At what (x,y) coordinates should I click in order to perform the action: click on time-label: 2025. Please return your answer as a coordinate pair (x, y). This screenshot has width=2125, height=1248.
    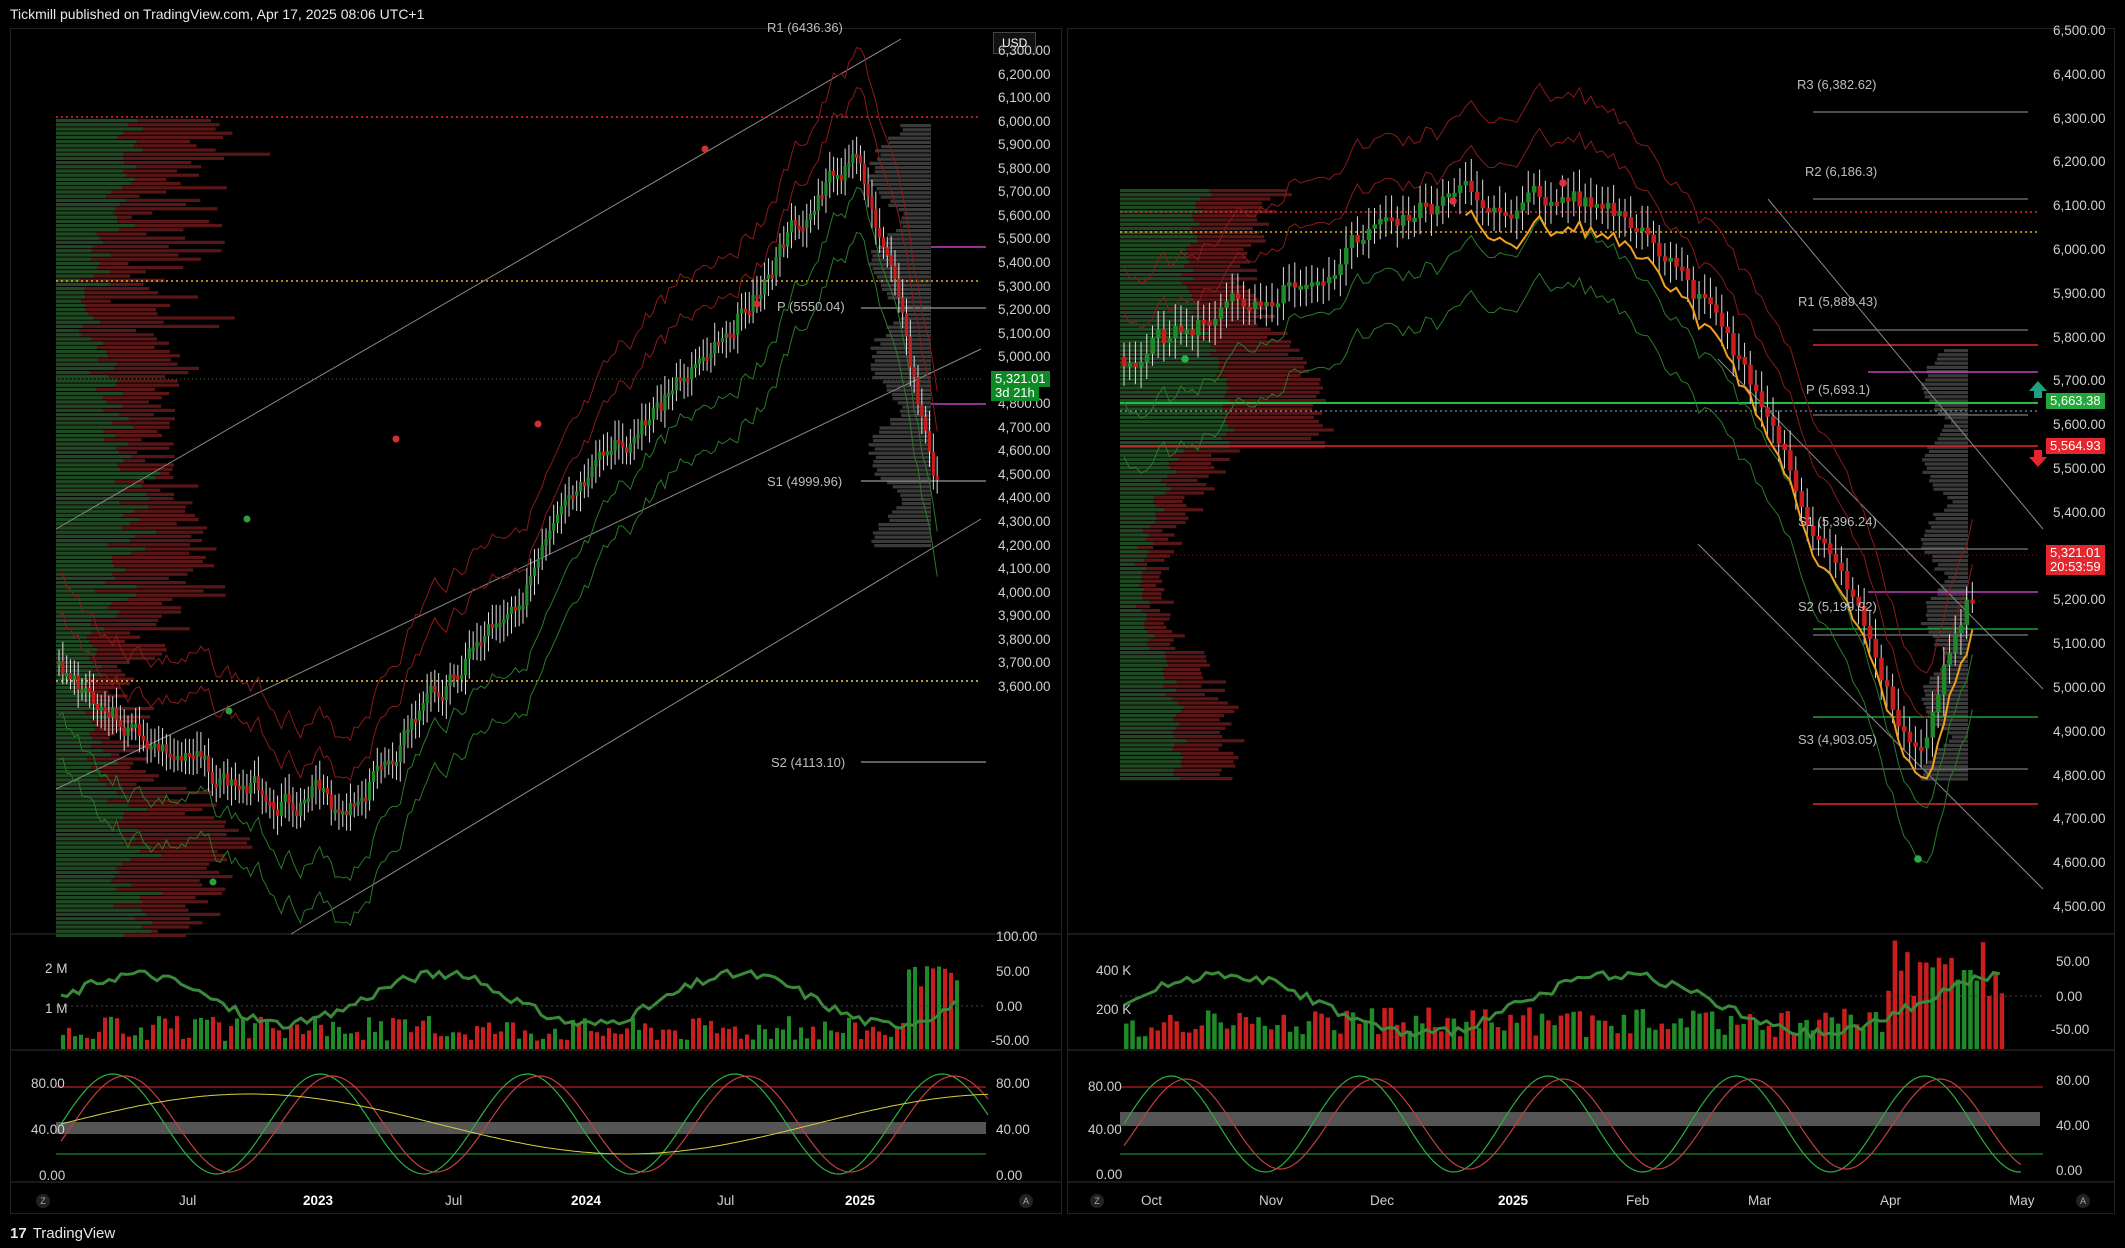
    Looking at the image, I should click on (1513, 1200).